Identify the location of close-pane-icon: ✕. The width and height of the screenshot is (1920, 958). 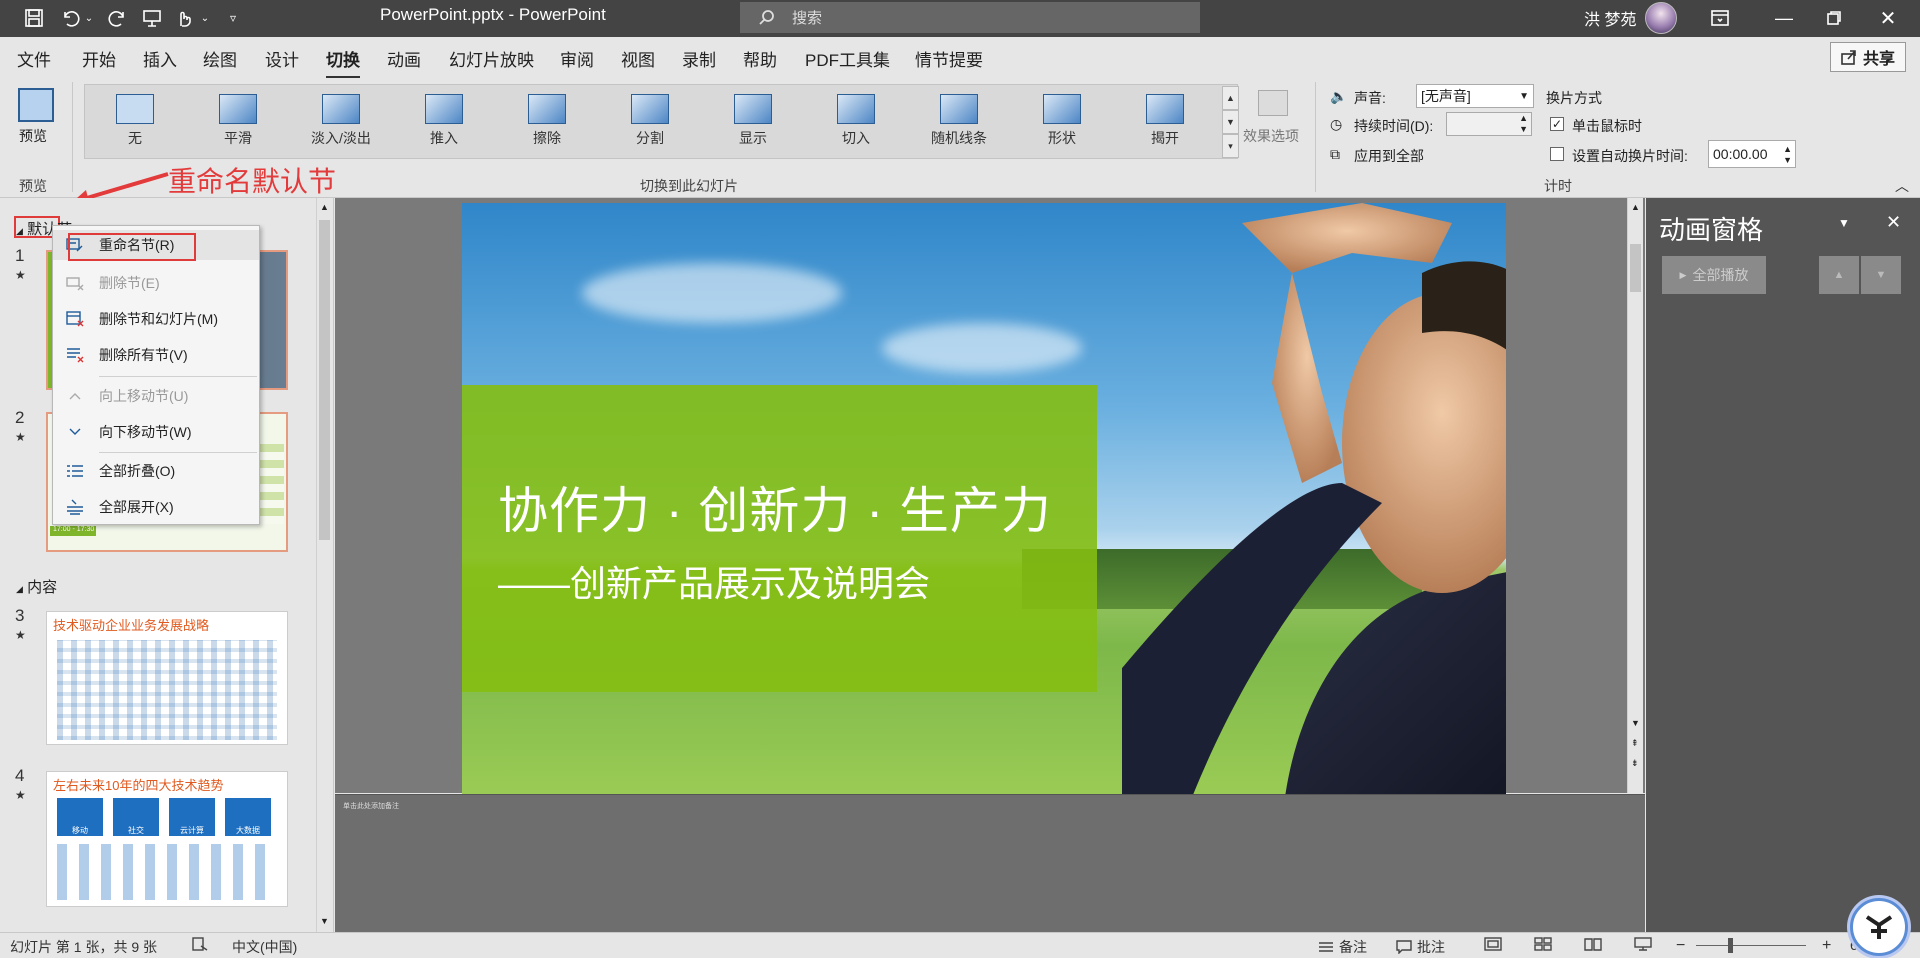
(1893, 222).